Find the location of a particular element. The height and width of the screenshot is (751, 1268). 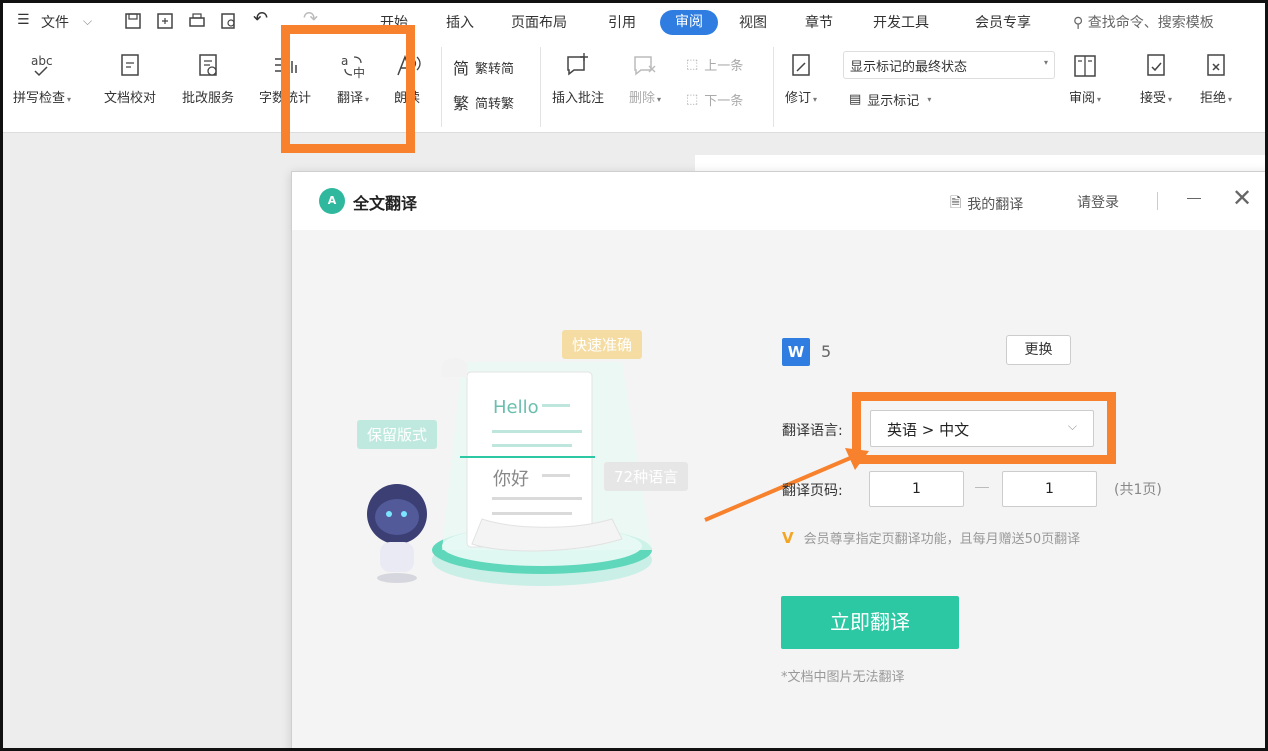

menu-icon: ☰ is located at coordinates (23, 20).